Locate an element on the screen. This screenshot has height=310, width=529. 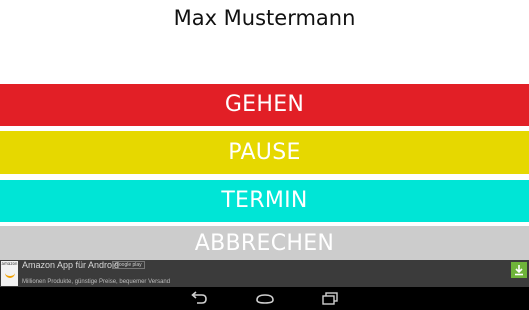
home-icon is located at coordinates (265, 298).